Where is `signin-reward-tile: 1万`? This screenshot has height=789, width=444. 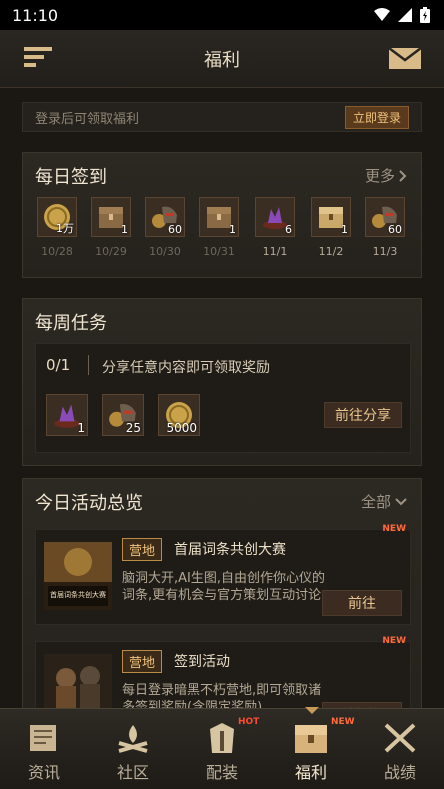 signin-reward-tile: 1万 is located at coordinates (57, 217).